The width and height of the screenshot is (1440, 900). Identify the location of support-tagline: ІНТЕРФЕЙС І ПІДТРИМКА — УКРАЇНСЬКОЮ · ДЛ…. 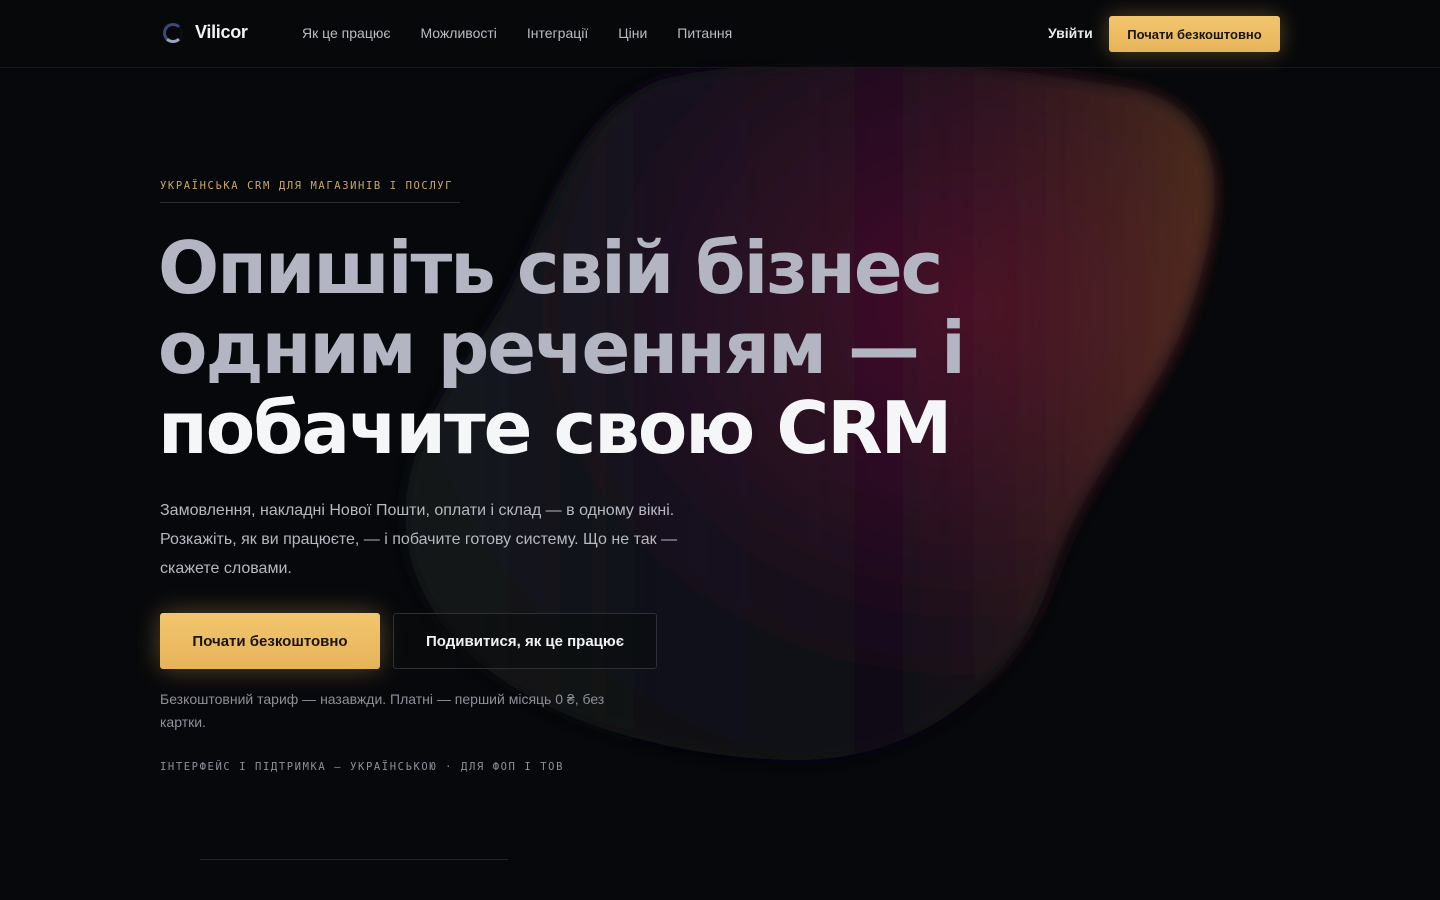
(362, 767).